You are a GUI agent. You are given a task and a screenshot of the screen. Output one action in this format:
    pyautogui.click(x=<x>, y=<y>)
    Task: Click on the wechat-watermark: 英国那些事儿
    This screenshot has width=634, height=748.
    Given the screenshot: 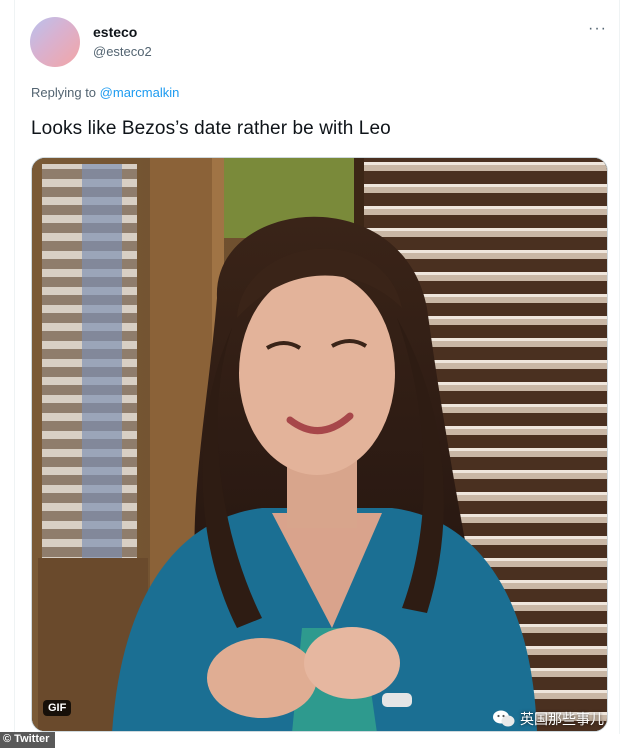 What is the action you would take?
    pyautogui.click(x=548, y=719)
    